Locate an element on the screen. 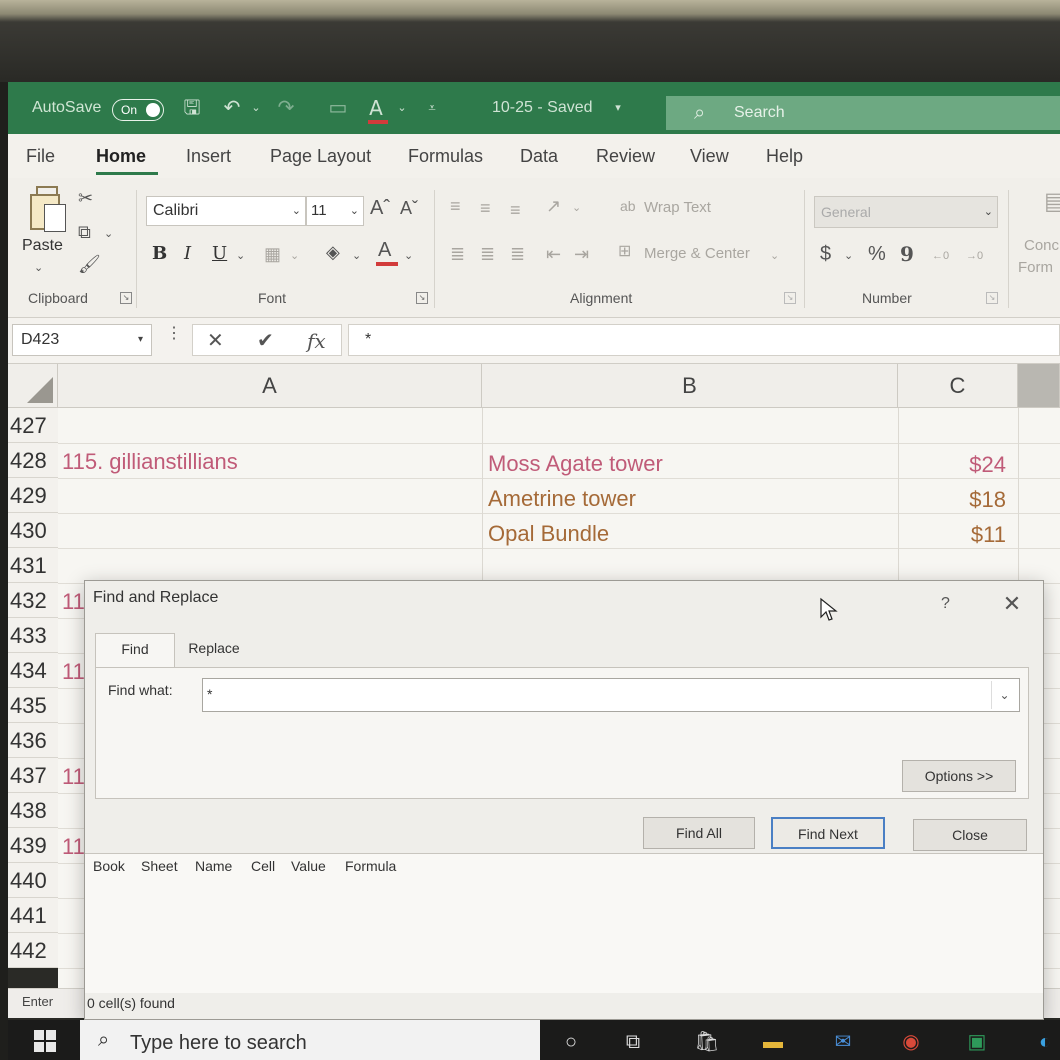  borders-dropdown-icon: ⌄ is located at coordinates (294, 256).